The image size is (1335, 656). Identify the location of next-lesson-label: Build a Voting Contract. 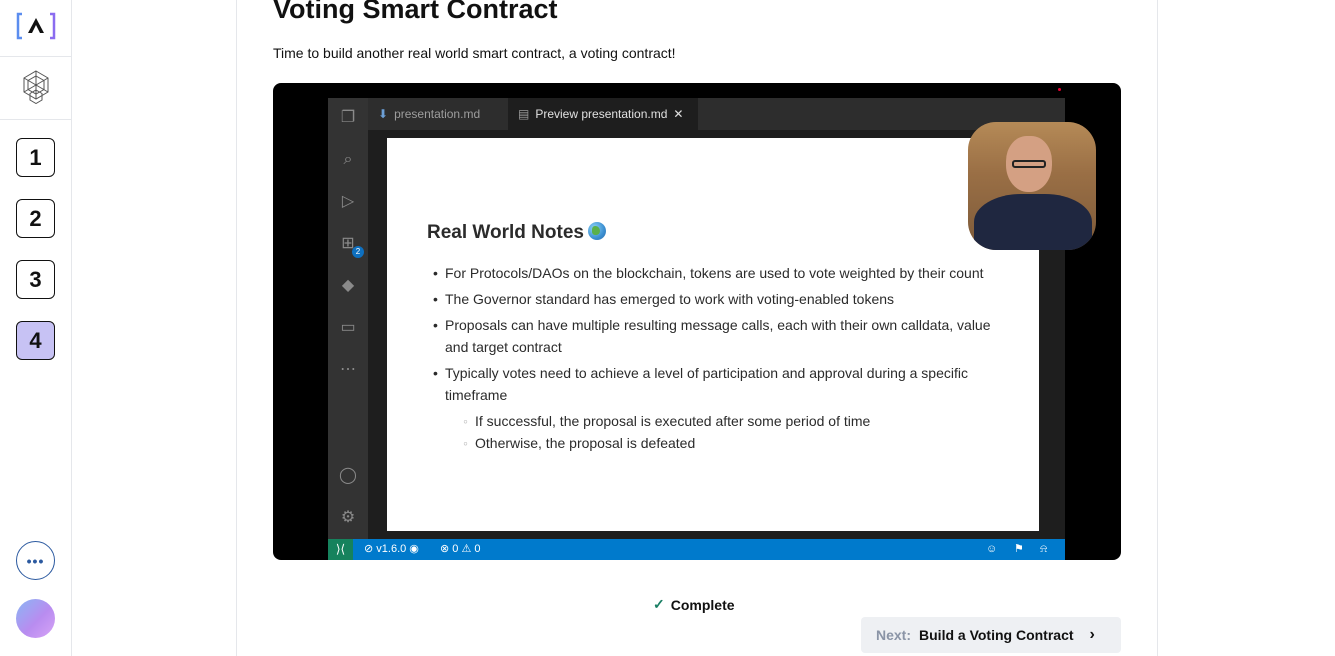
(996, 635).